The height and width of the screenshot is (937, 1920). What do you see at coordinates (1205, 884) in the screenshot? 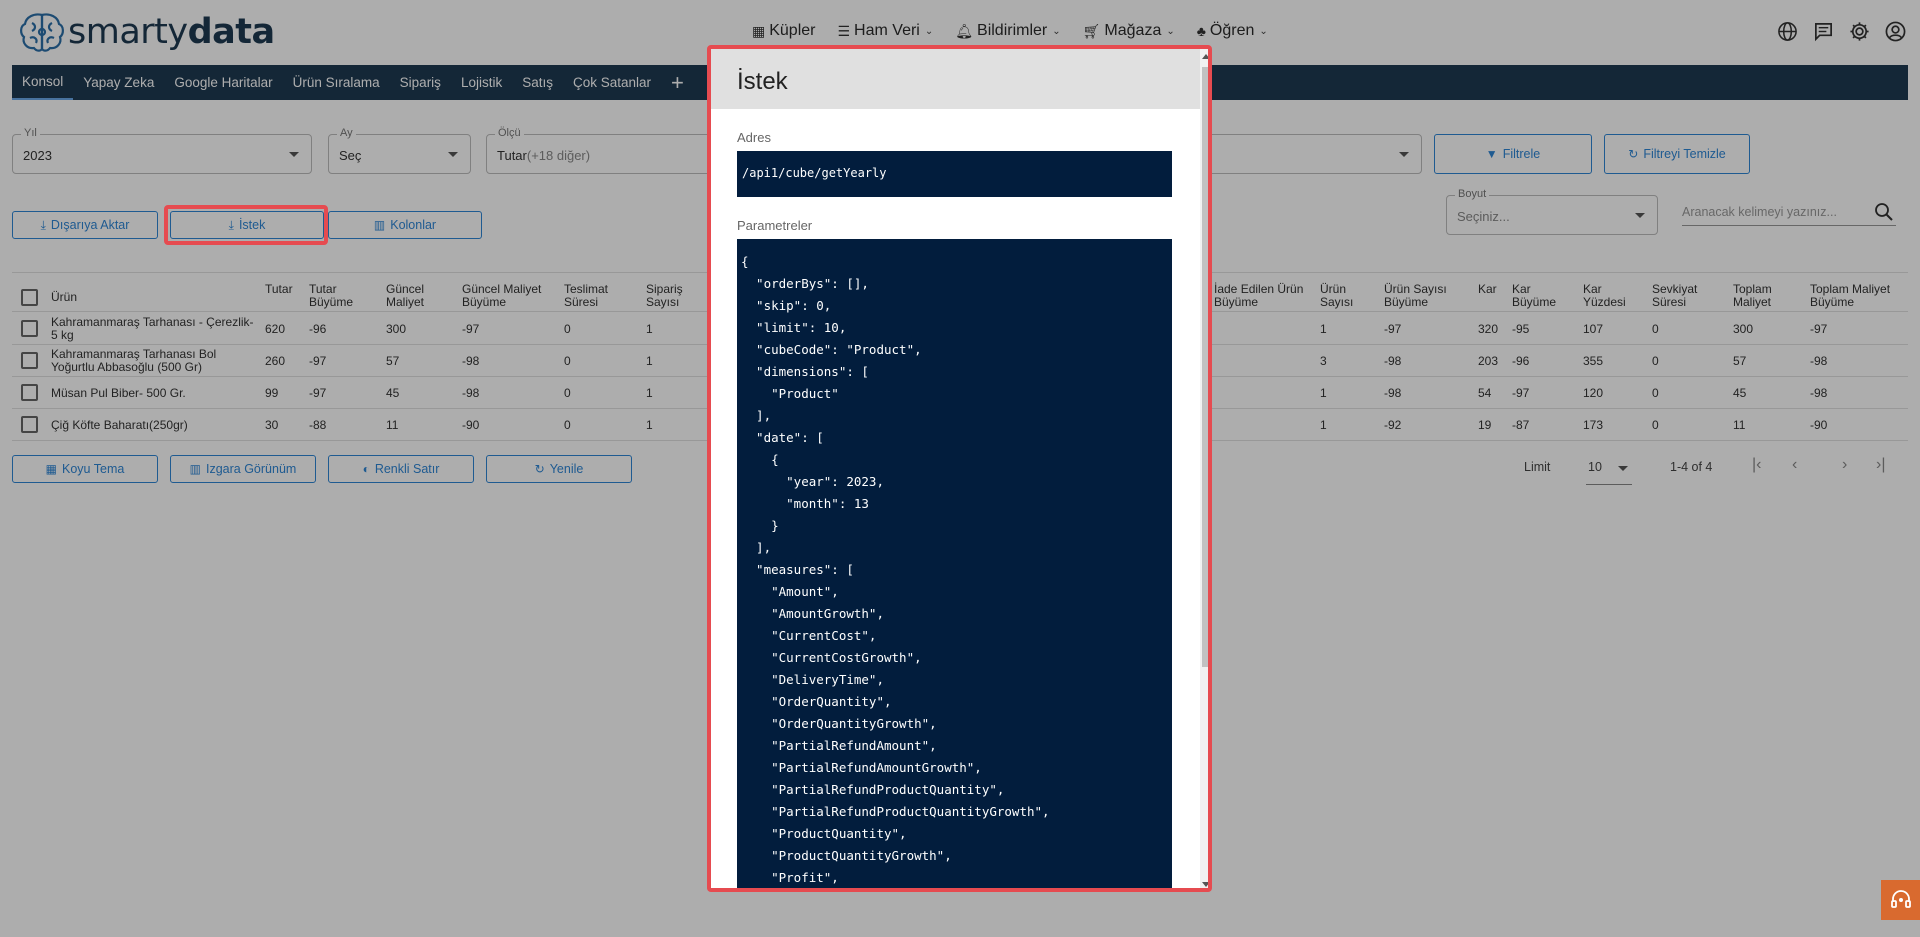
I see `scroll-down-icon` at bounding box center [1205, 884].